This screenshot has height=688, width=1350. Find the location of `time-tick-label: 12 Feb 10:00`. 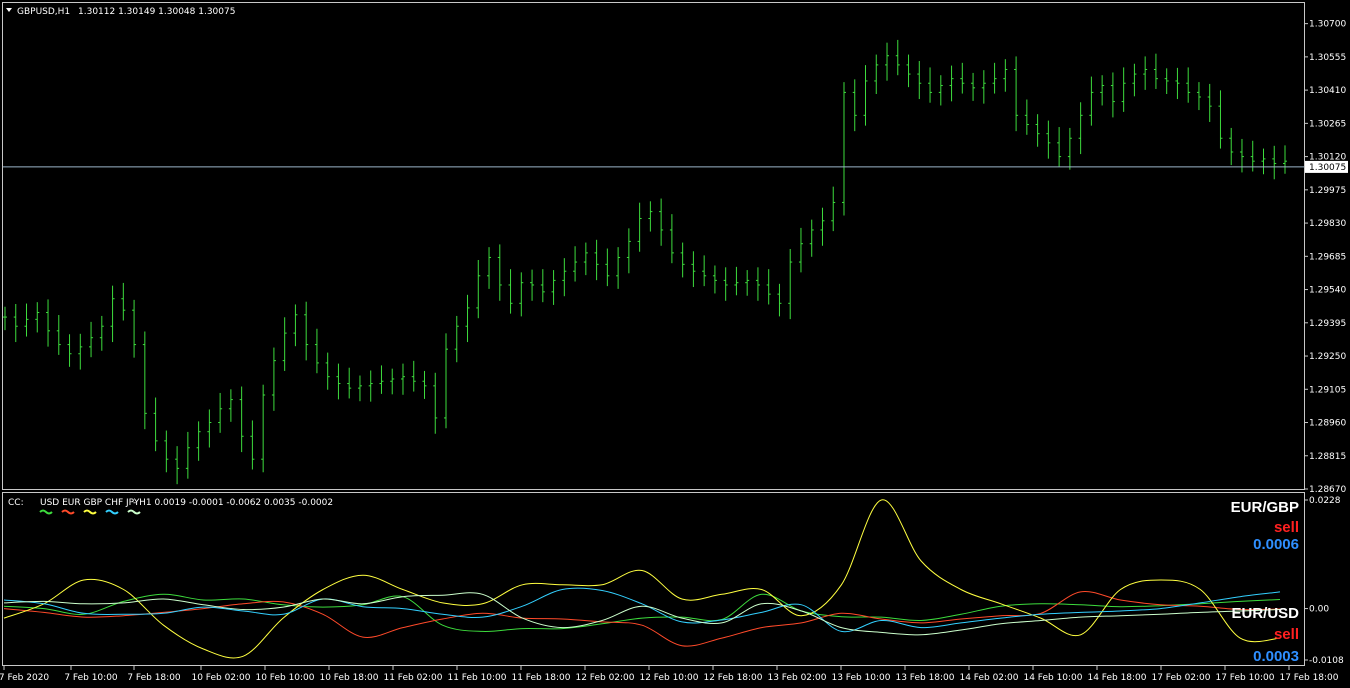

time-tick-label: 12 Feb 10:00 is located at coordinates (668, 678).